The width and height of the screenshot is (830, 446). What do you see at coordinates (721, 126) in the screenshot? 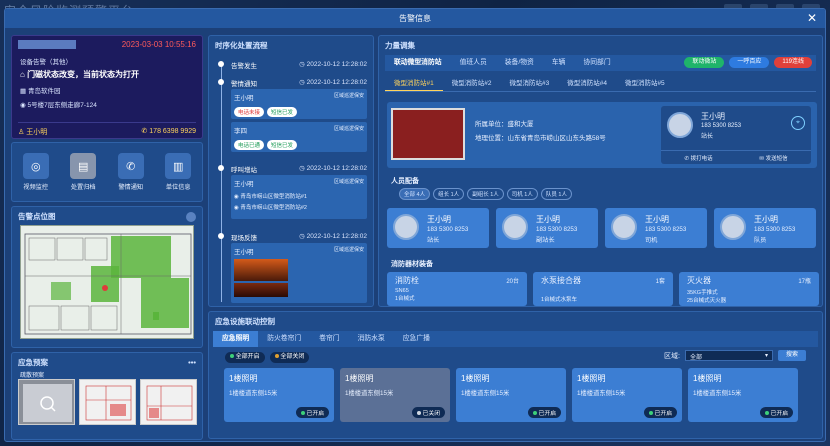
I see `leader-phone: 183 5300 8253` at bounding box center [721, 126].